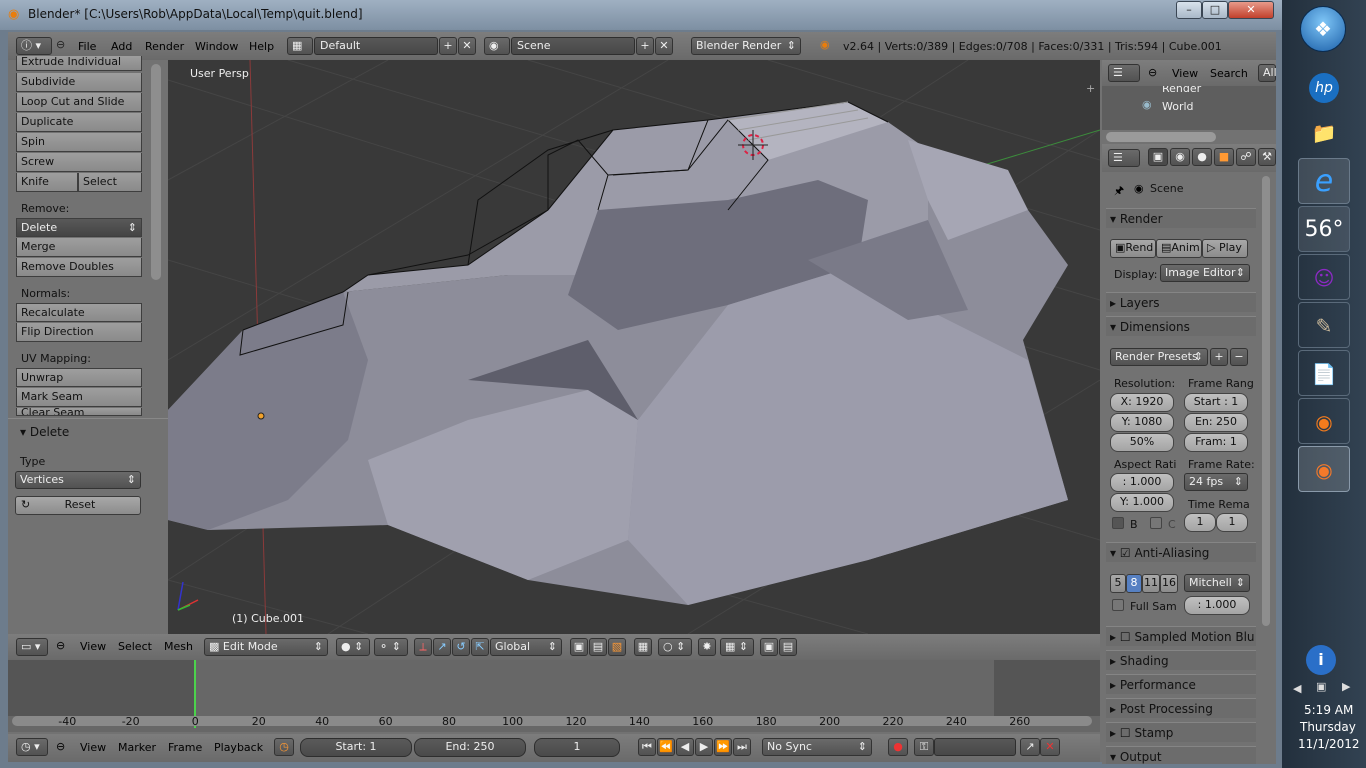  What do you see at coordinates (579, 647) in the screenshot?
I see `vertex-select-icon: ▣` at bounding box center [579, 647].